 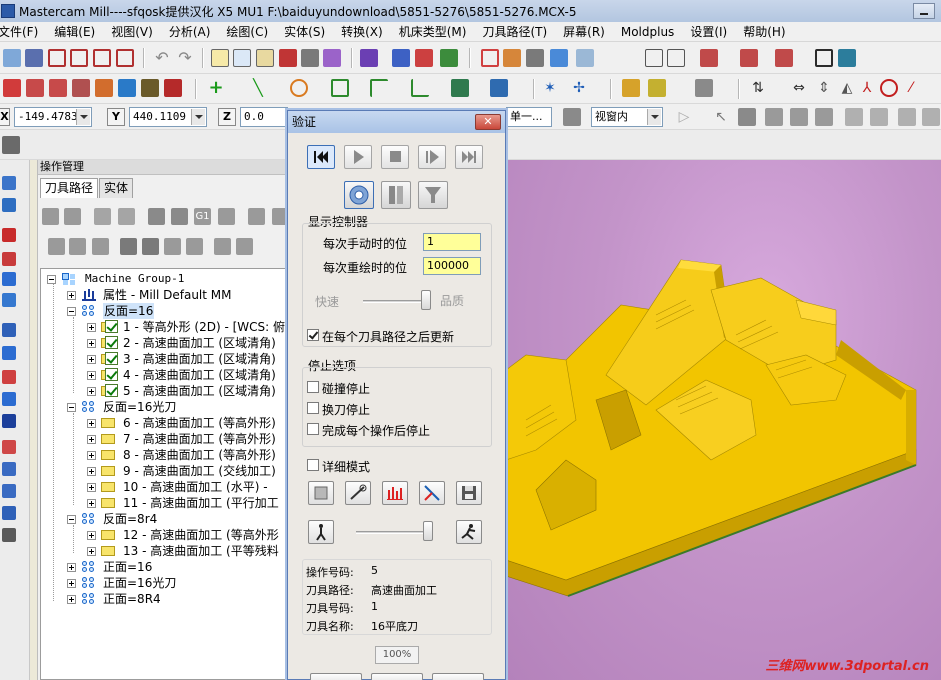 What do you see at coordinates (244, 246) in the screenshot?
I see `fit-op-icon` at bounding box center [244, 246].